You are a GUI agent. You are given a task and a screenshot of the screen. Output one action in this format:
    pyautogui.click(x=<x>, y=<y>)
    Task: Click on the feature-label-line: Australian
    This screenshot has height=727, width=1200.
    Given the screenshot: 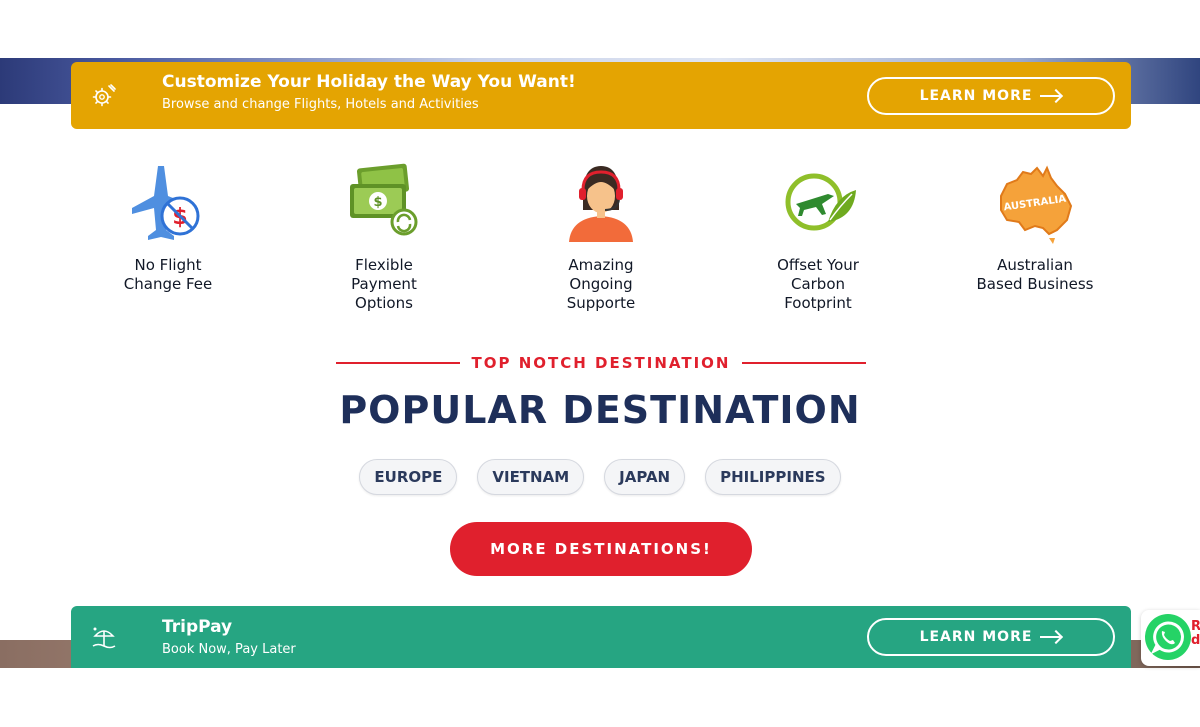 What is the action you would take?
    pyautogui.click(x=1035, y=265)
    